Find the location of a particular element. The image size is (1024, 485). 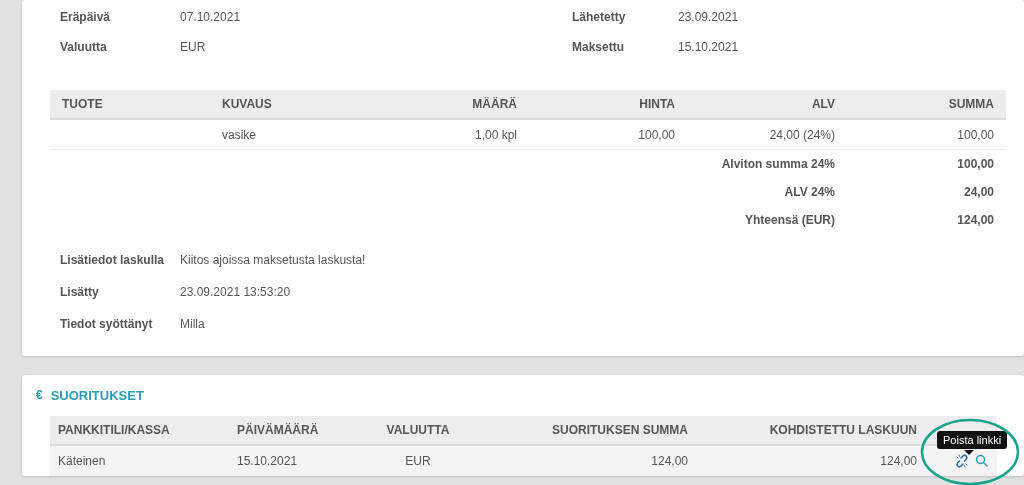

column-header: KUVAUS is located at coordinates (290, 105).